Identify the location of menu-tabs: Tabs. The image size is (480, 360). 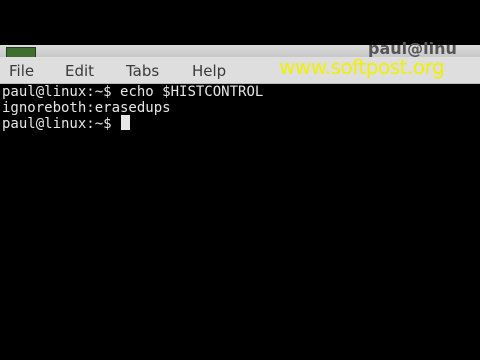
(142, 71).